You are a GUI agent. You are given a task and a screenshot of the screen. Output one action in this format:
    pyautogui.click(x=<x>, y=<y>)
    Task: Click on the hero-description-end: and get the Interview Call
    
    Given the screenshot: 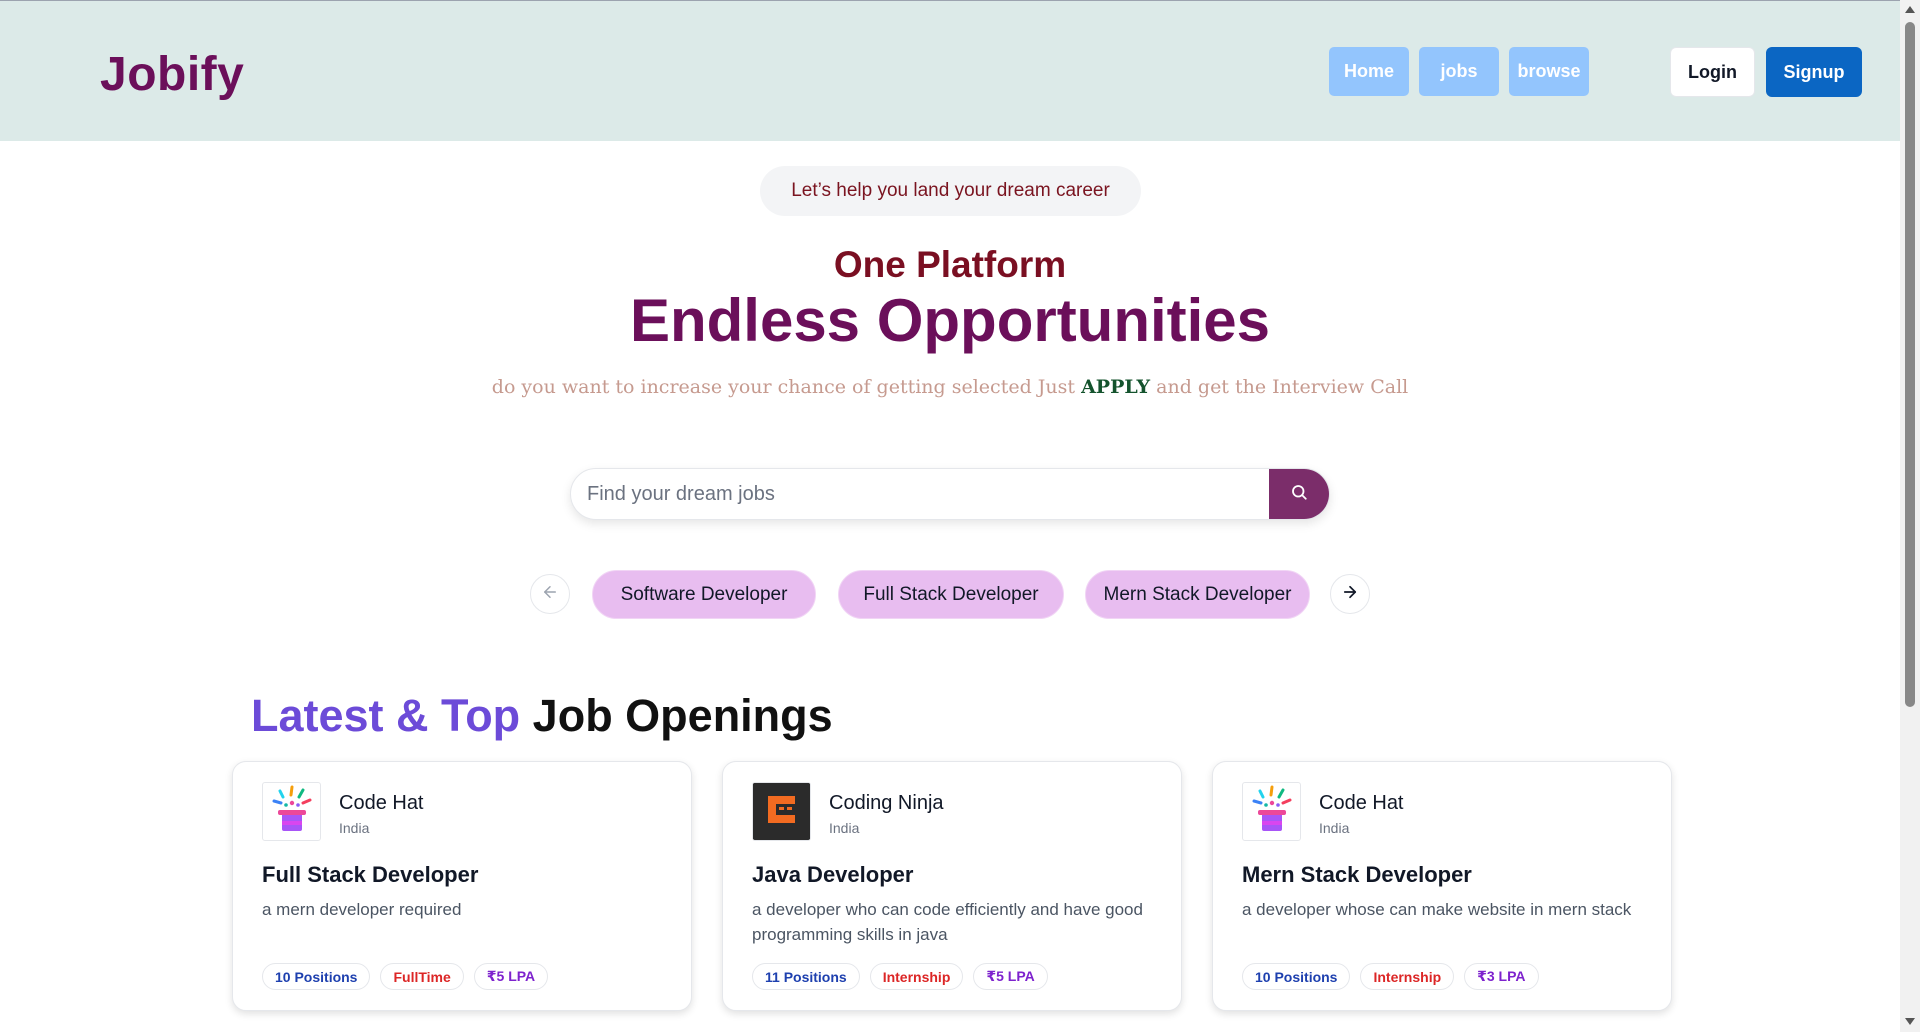 What is the action you would take?
    pyautogui.click(x=1279, y=387)
    